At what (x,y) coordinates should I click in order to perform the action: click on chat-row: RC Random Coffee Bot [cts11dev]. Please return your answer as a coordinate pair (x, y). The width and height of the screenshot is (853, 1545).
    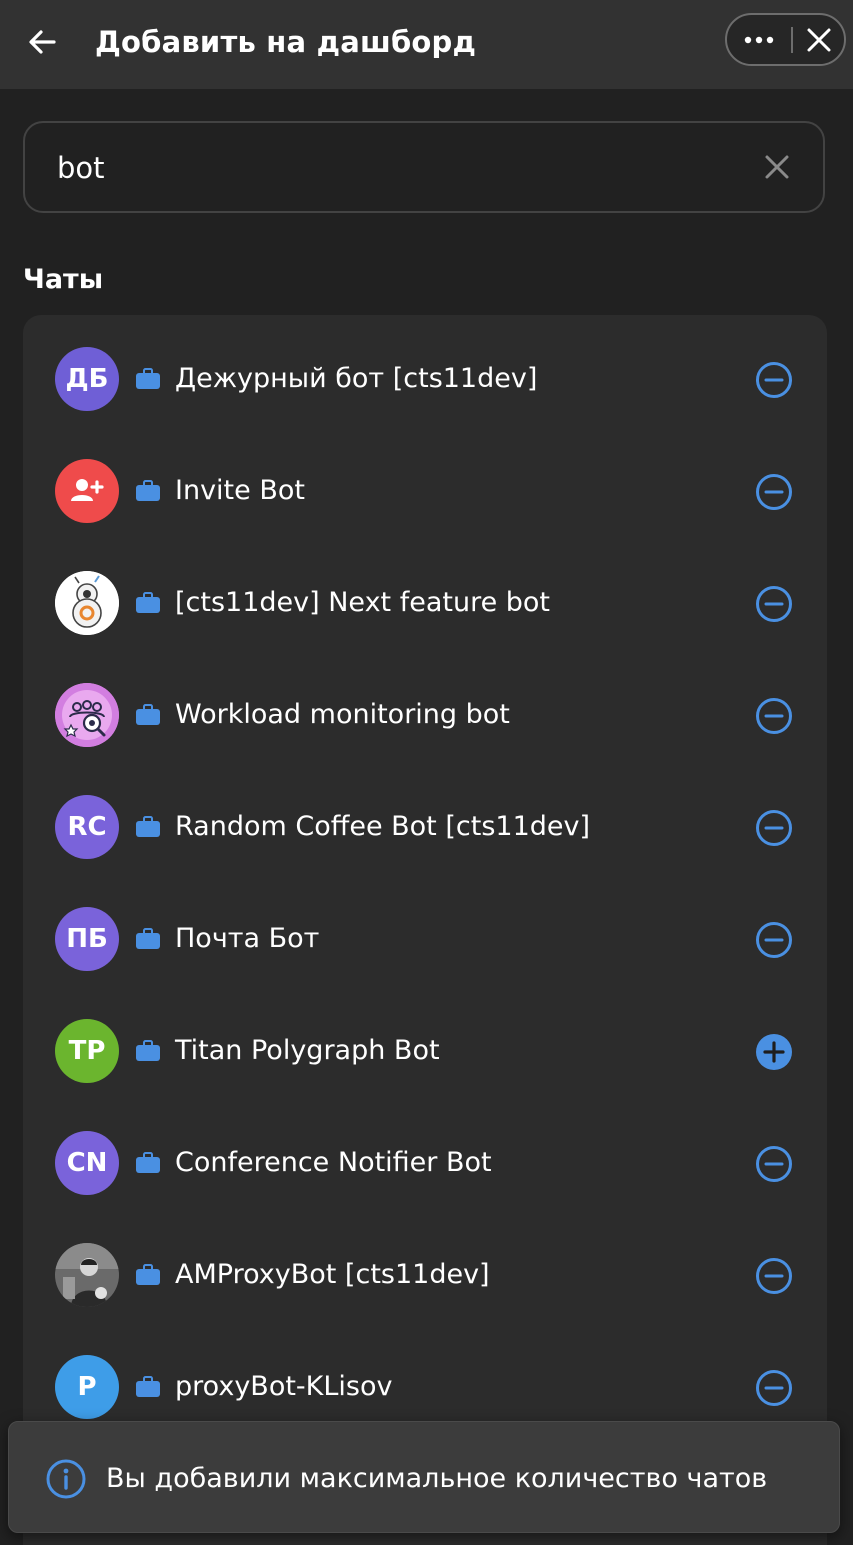
    Looking at the image, I should click on (425, 819).